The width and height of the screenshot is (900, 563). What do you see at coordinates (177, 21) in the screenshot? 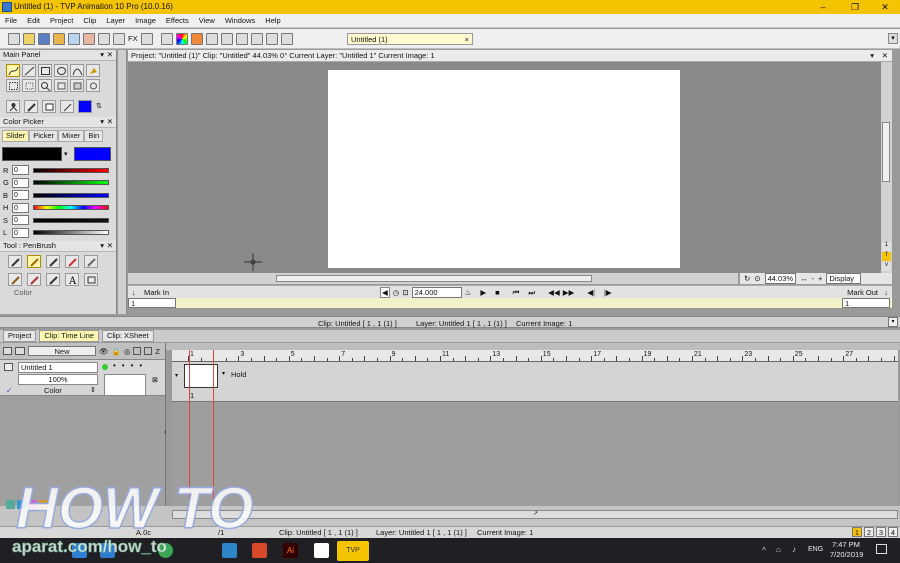
I see `menu-effects: Effects` at bounding box center [177, 21].